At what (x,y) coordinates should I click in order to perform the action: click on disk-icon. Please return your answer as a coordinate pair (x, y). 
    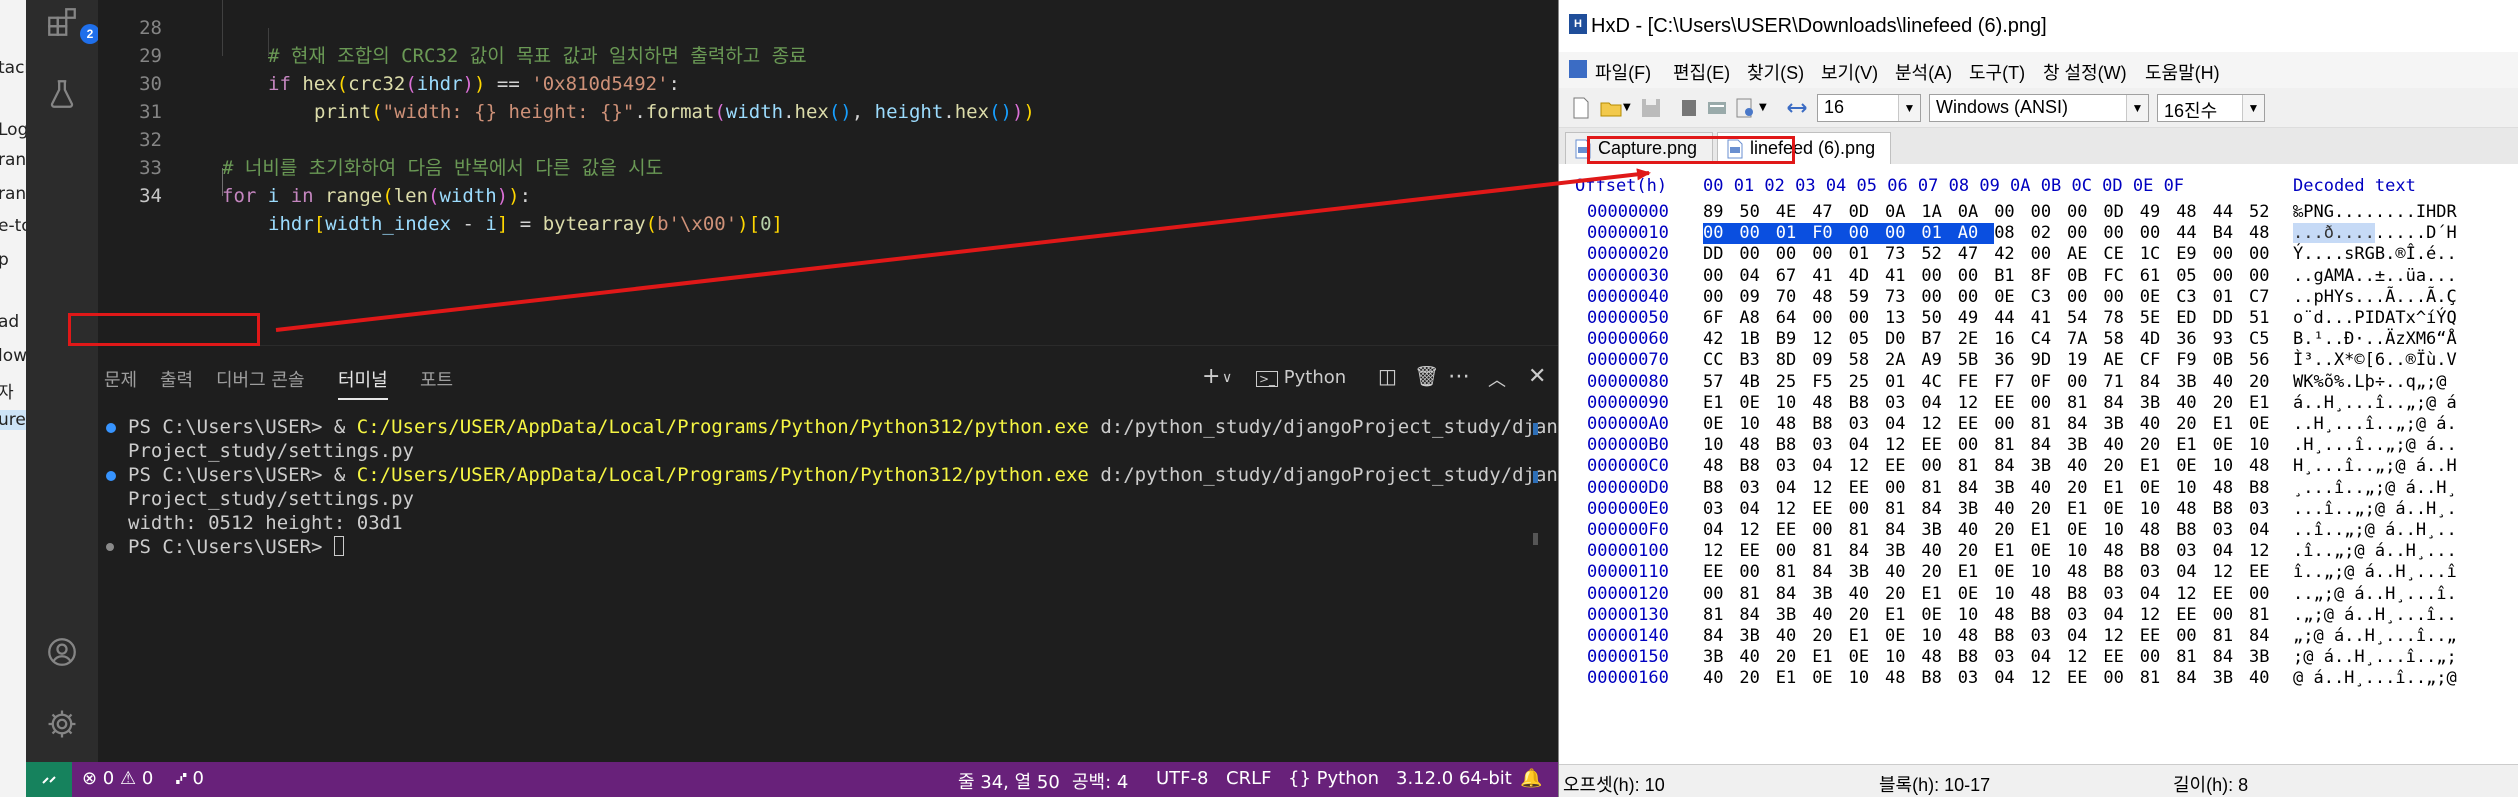
    Looking at the image, I should click on (1717, 108).